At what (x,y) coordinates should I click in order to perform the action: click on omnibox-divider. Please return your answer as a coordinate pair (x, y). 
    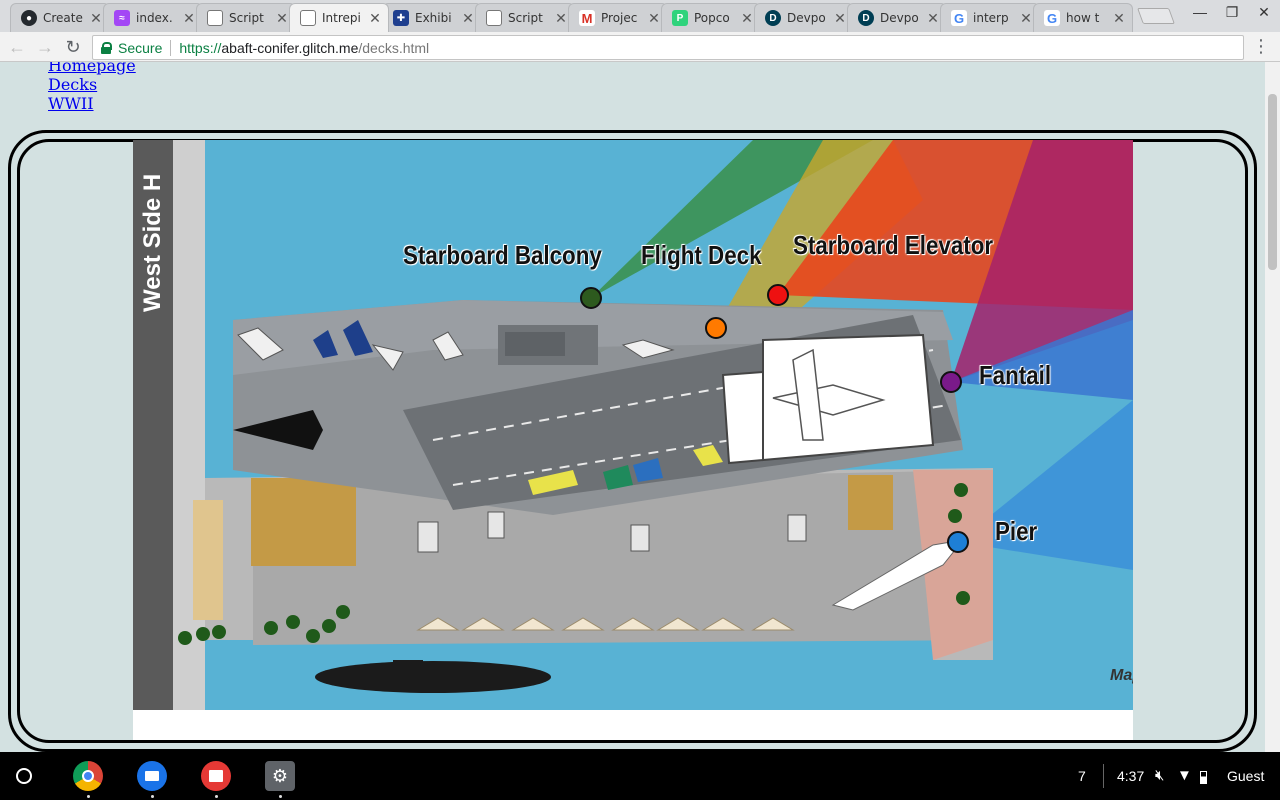
    Looking at the image, I should click on (171, 47).